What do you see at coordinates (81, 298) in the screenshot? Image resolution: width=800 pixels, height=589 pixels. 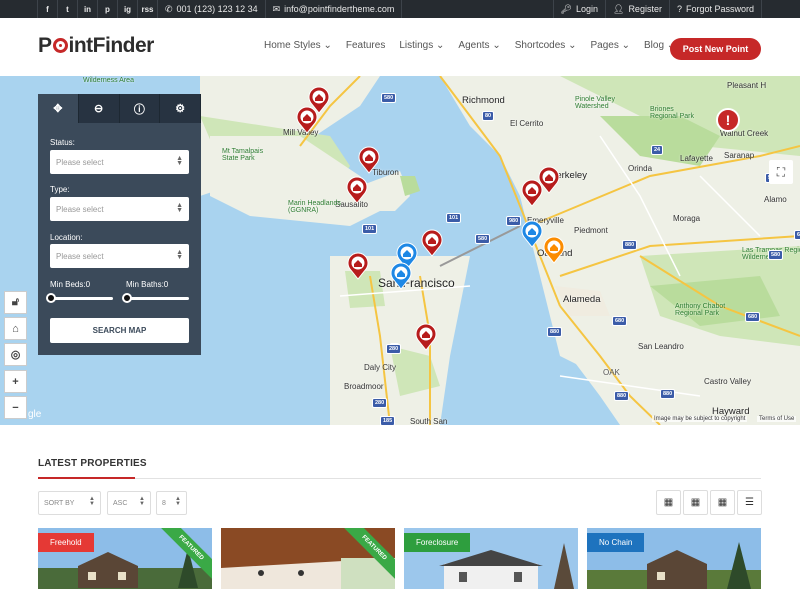 I see `min-beds-slider` at bounding box center [81, 298].